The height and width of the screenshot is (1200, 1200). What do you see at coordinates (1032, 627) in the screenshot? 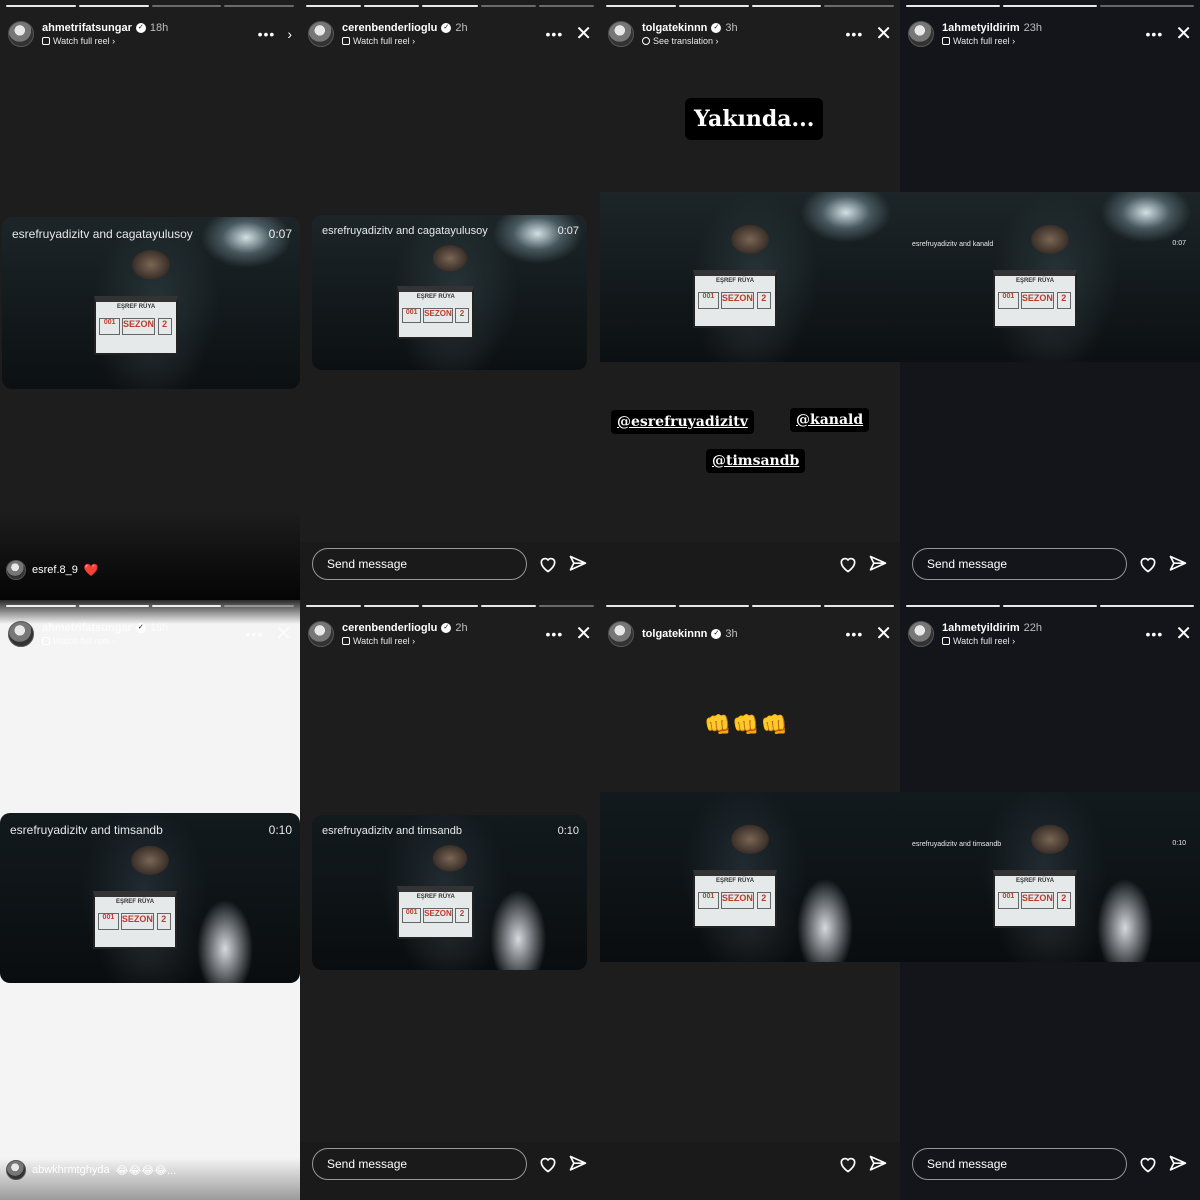
I see `timestamp: 22h` at bounding box center [1032, 627].